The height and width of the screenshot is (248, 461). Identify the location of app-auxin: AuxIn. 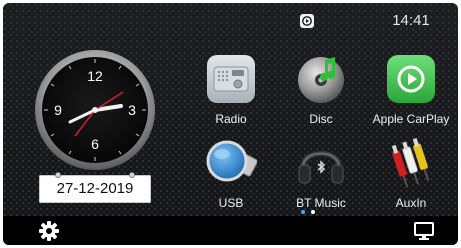
(410, 177).